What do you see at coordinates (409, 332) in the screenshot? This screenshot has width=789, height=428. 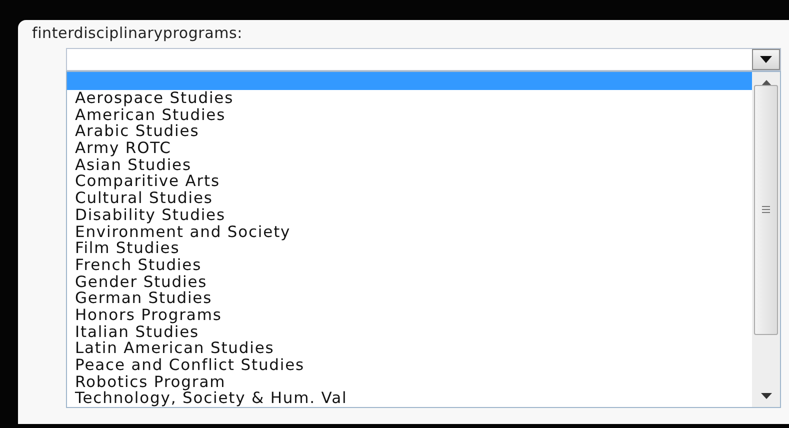 I see `list-option: Italian Studies` at bounding box center [409, 332].